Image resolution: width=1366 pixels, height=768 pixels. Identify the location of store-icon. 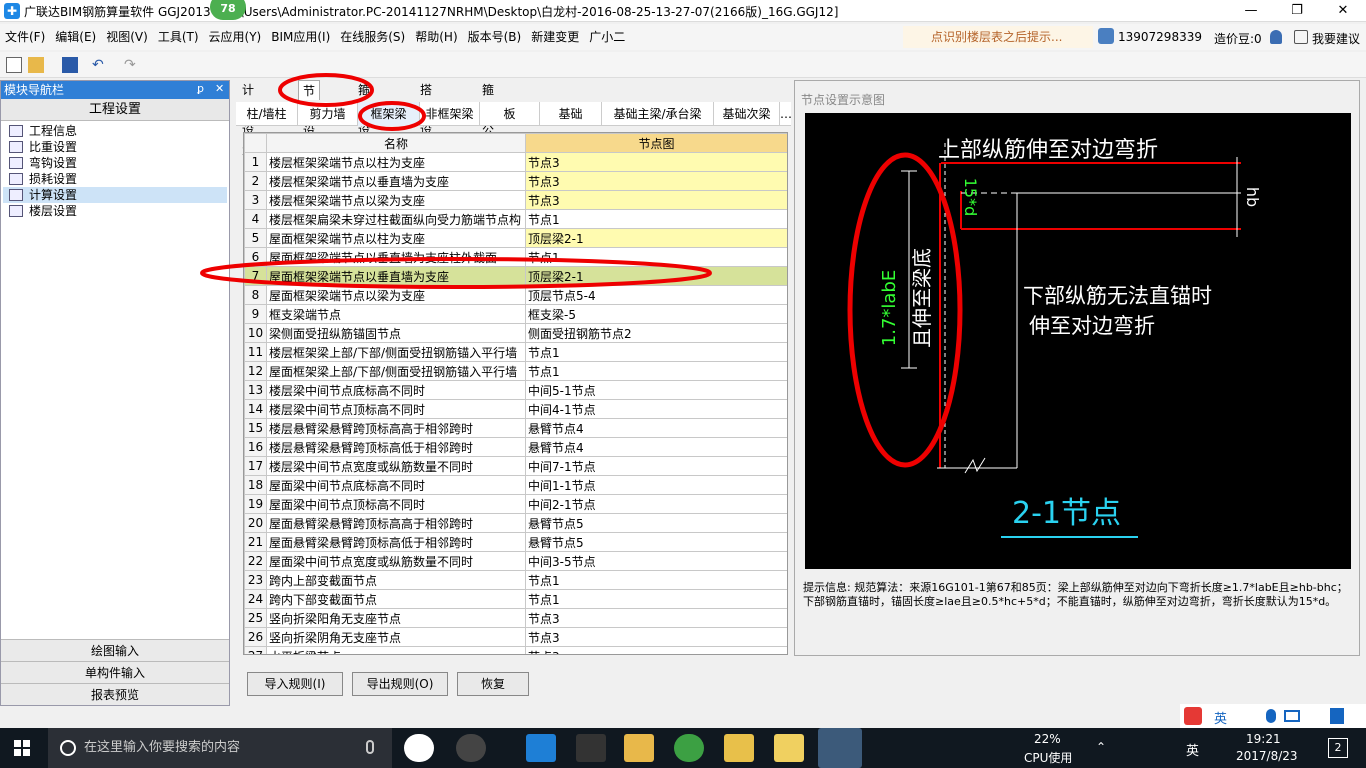
(591, 748).